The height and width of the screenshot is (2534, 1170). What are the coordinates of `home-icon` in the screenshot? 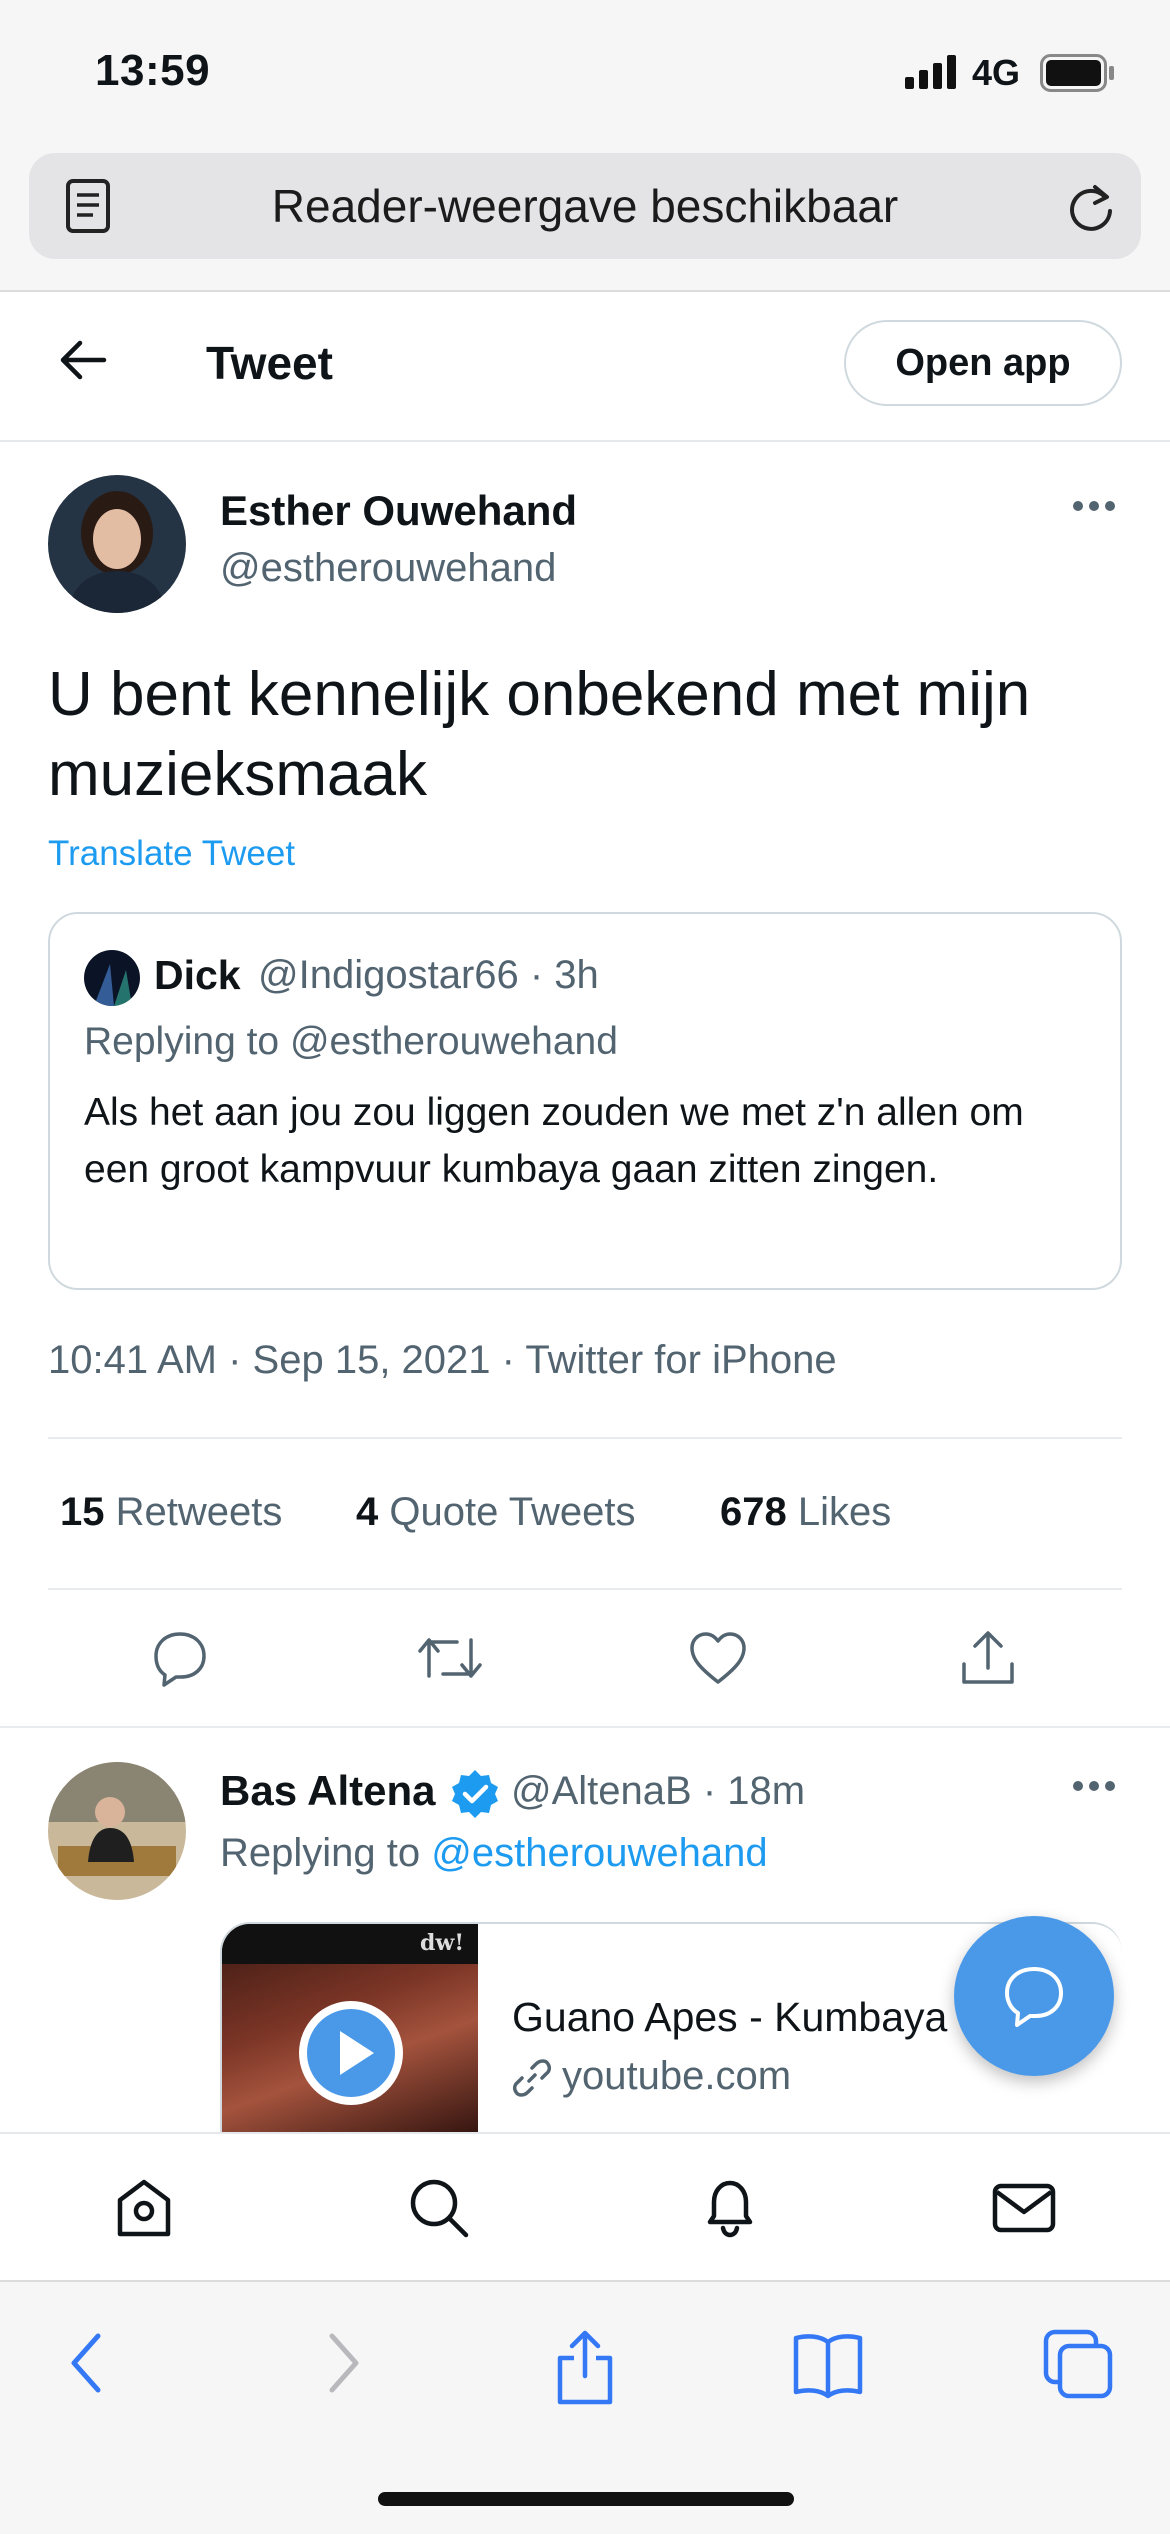 It's located at (144, 2208).